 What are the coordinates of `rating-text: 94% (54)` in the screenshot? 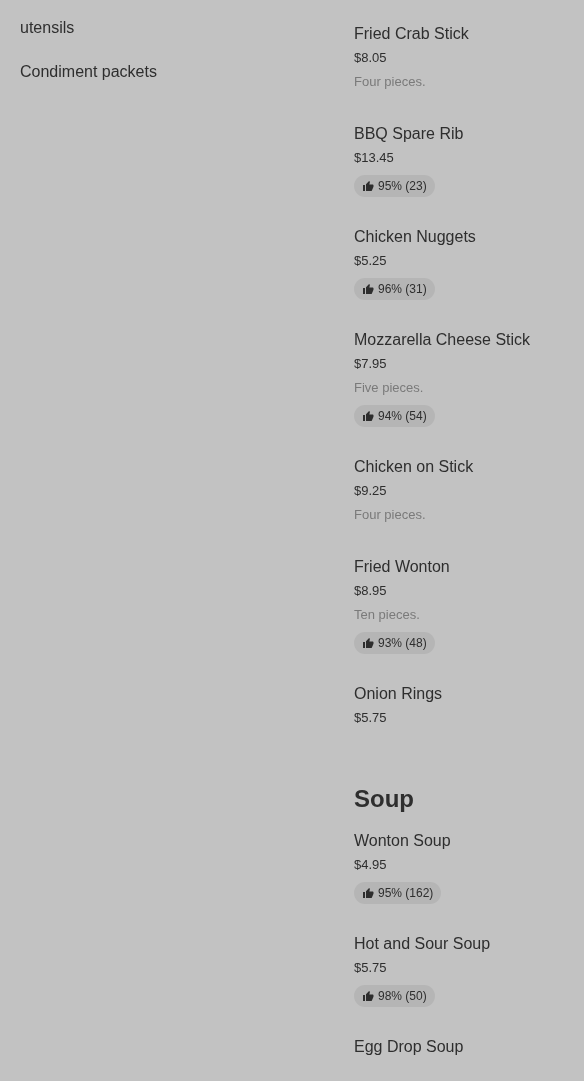 It's located at (402, 416).